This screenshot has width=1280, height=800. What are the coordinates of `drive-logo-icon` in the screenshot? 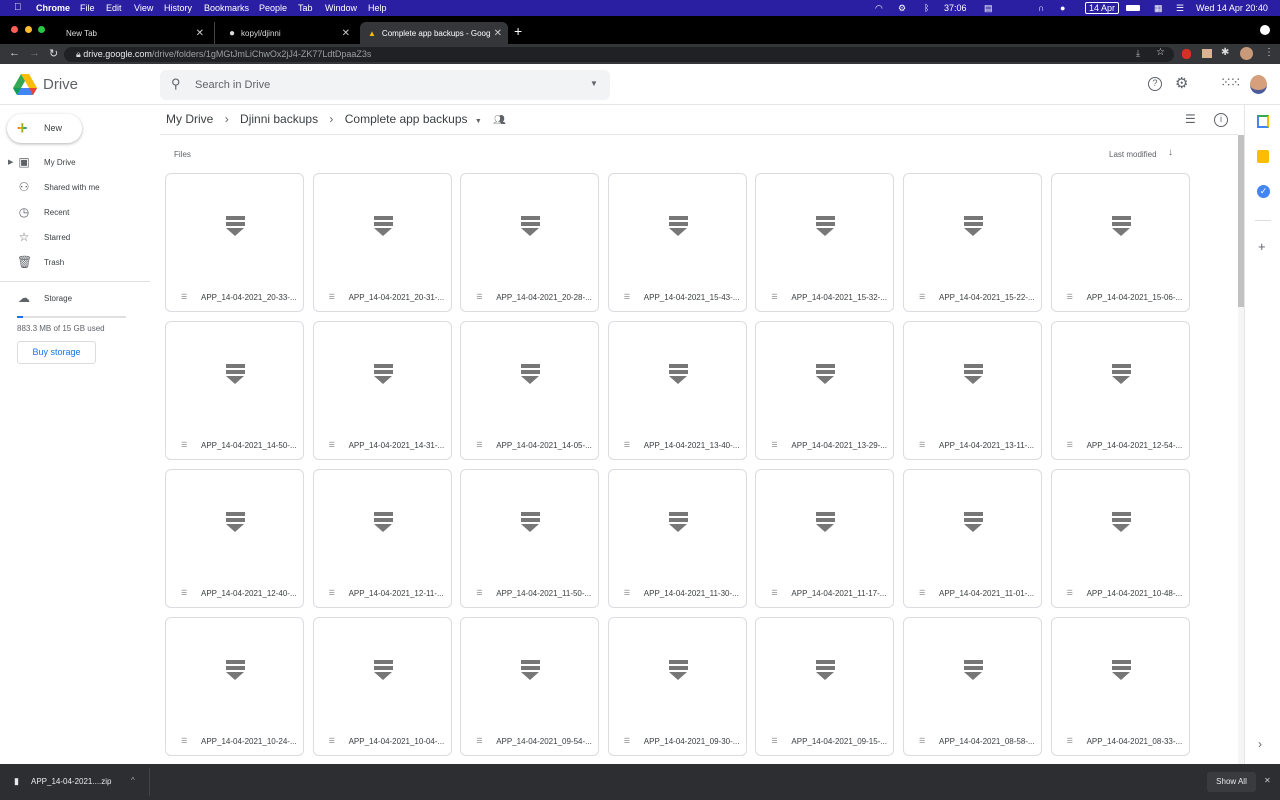 It's located at (25, 84).